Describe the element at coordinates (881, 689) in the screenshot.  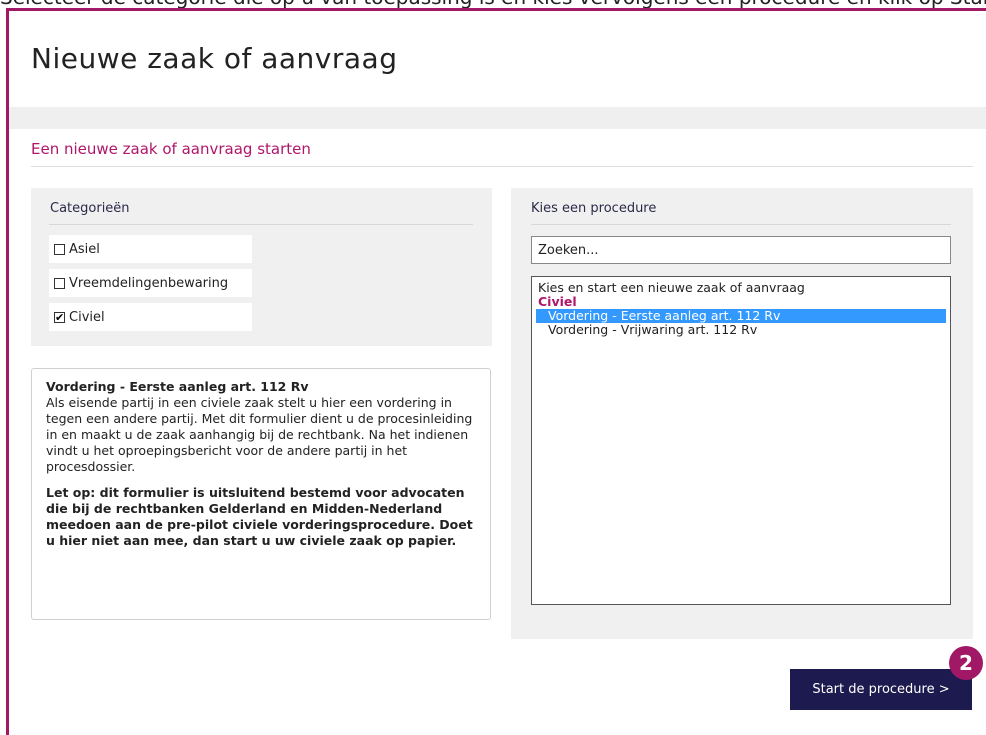
I see `start-procedure-button: Start de procedure >` at that location.